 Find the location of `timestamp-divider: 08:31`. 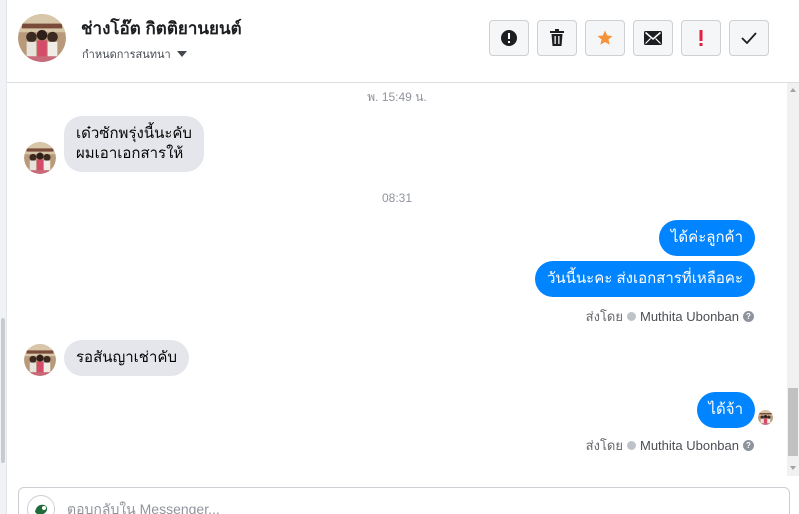

timestamp-divider: 08:31 is located at coordinates (397, 198).